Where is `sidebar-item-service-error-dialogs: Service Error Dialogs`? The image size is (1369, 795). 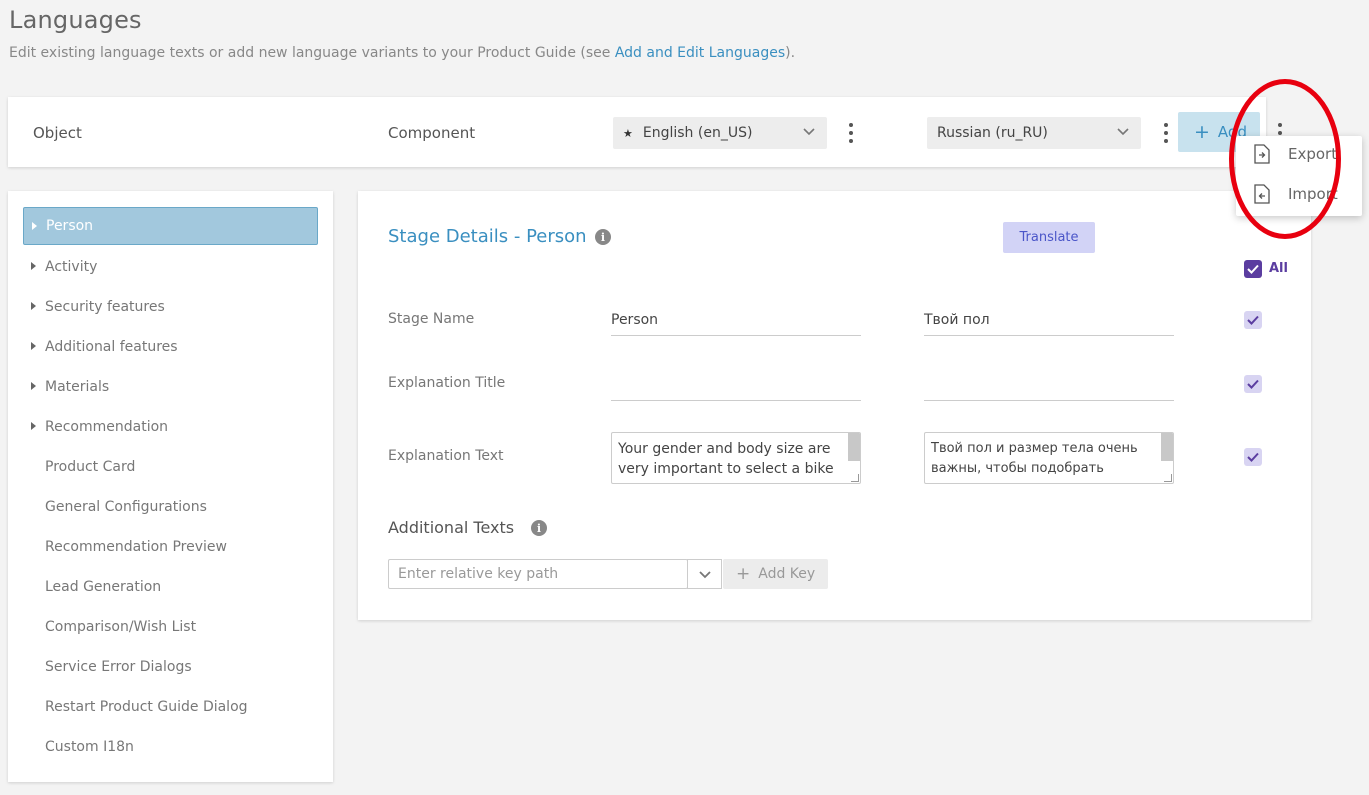
sidebar-item-service-error-dialogs: Service Error Dialogs is located at coordinates (170, 667).